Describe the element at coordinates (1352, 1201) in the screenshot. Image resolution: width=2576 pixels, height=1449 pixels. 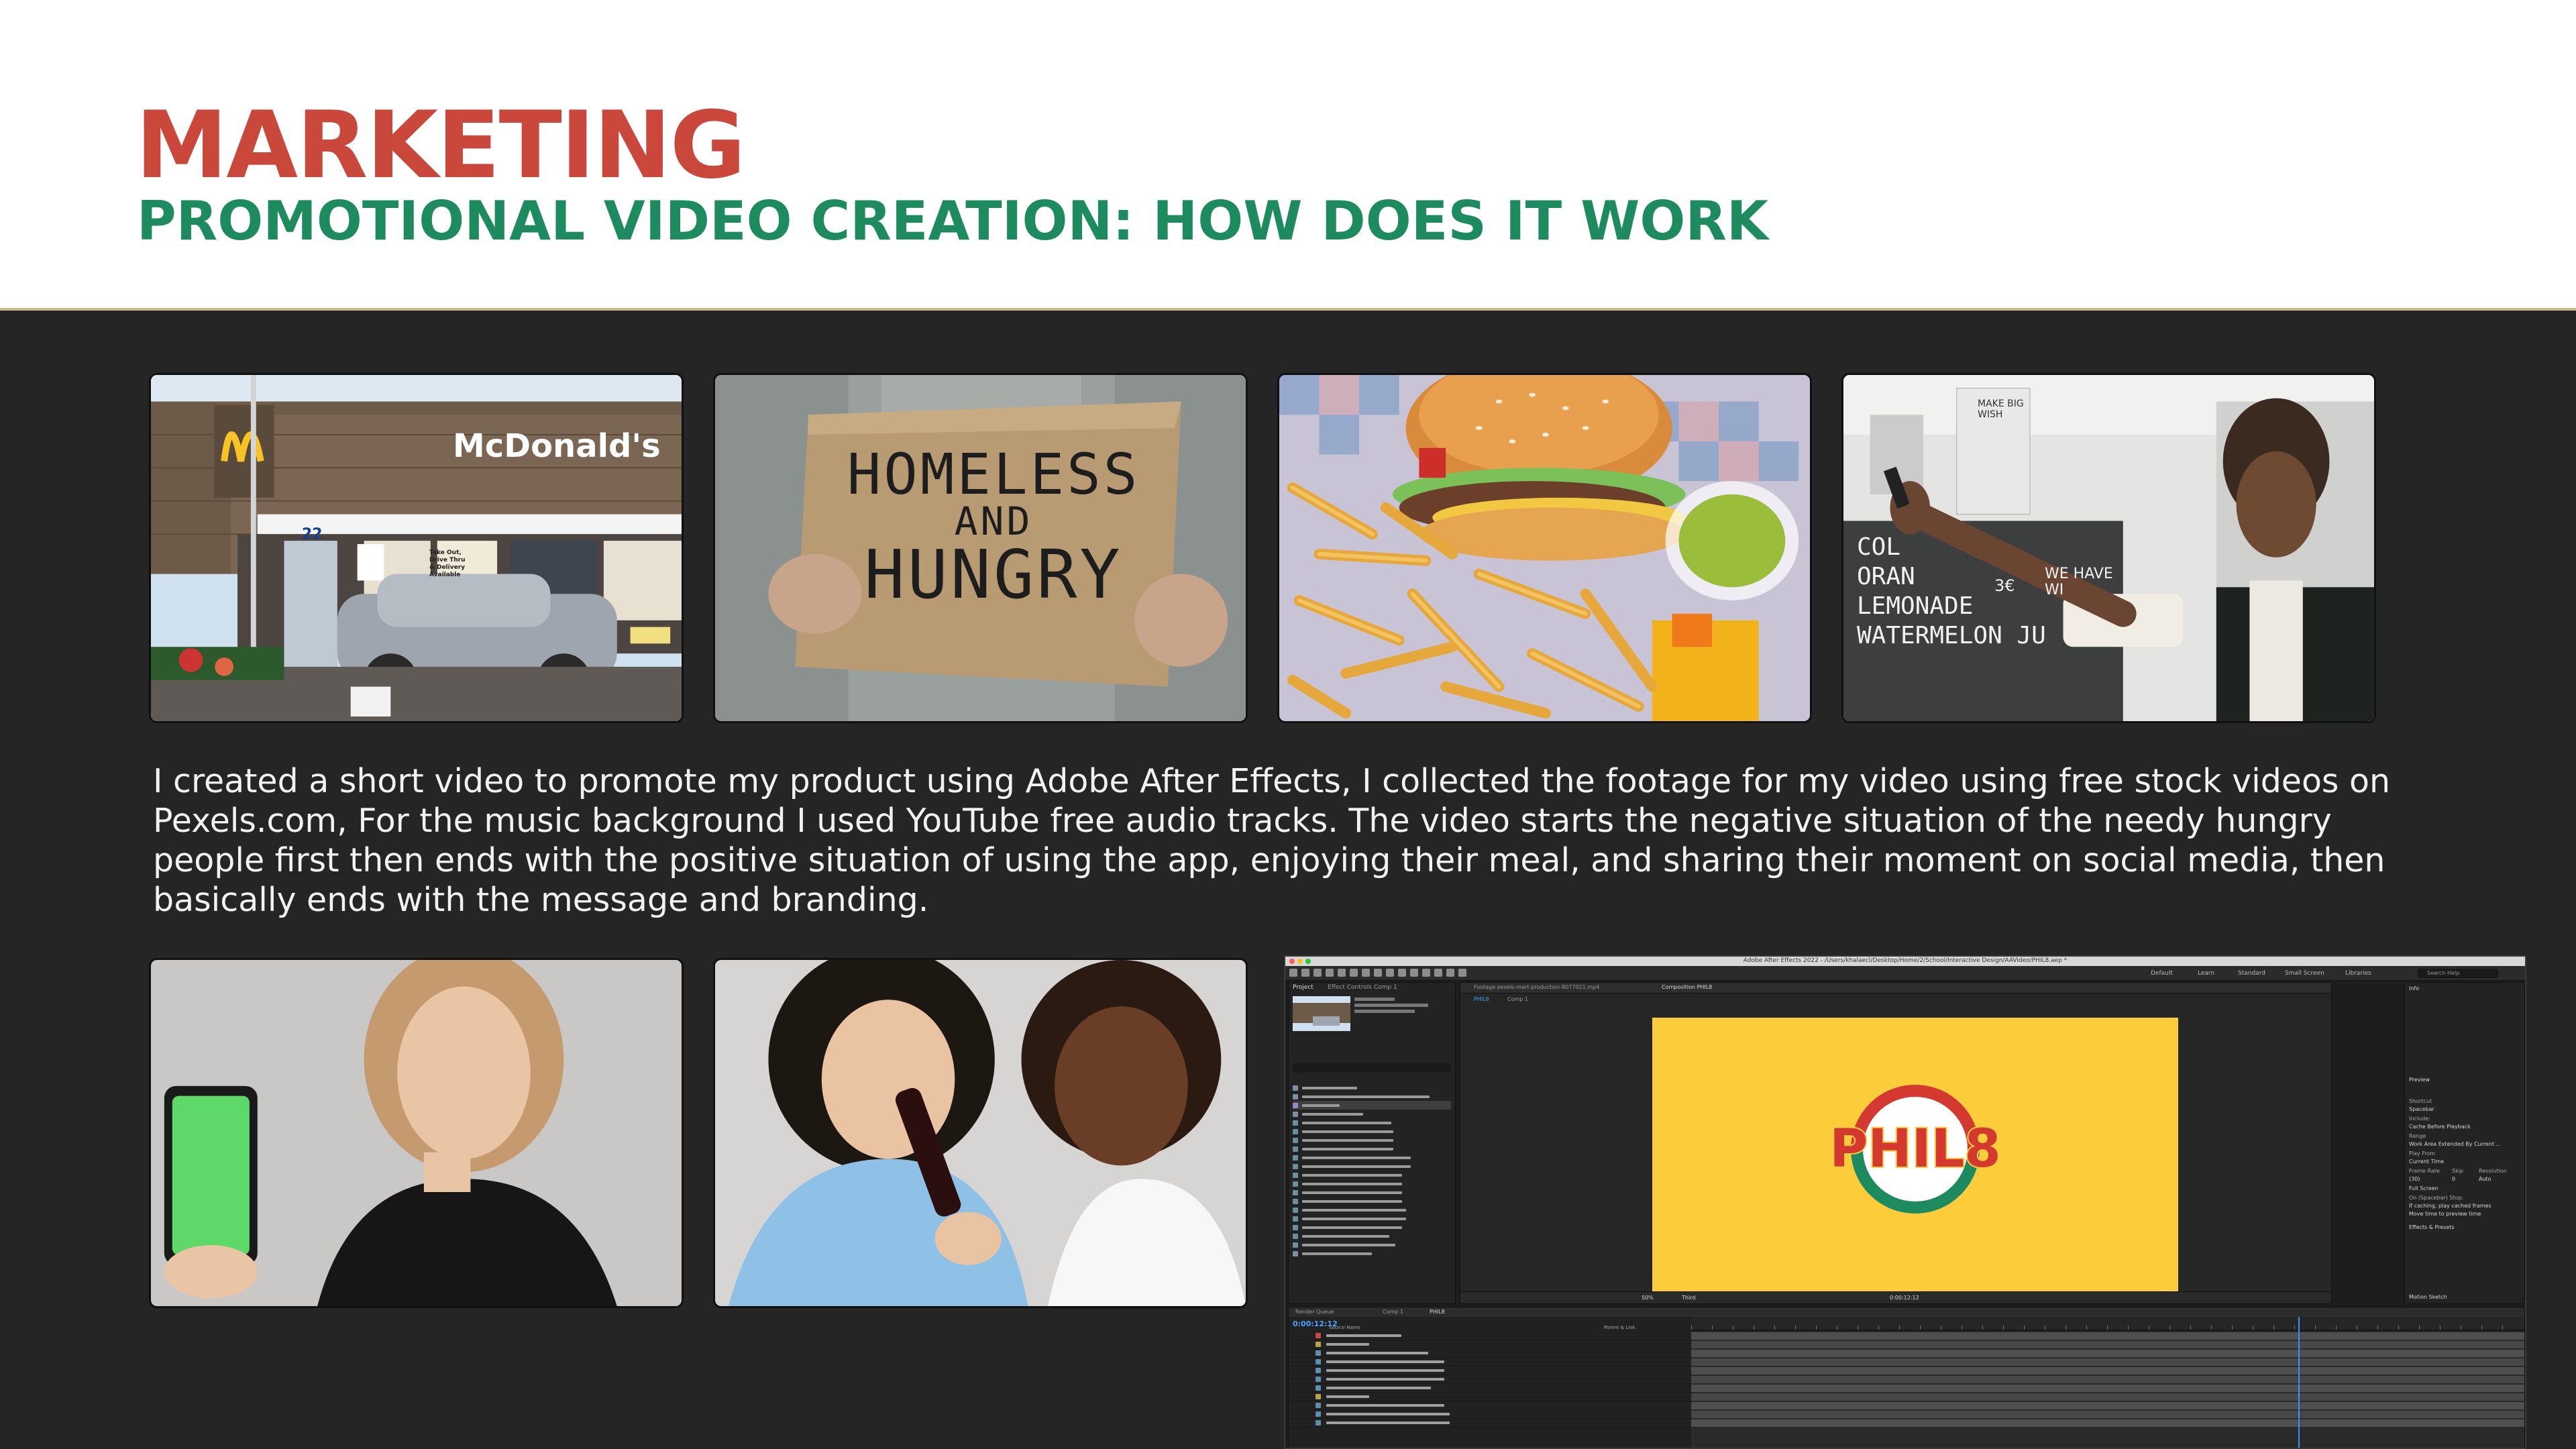
I see `file-name` at that location.